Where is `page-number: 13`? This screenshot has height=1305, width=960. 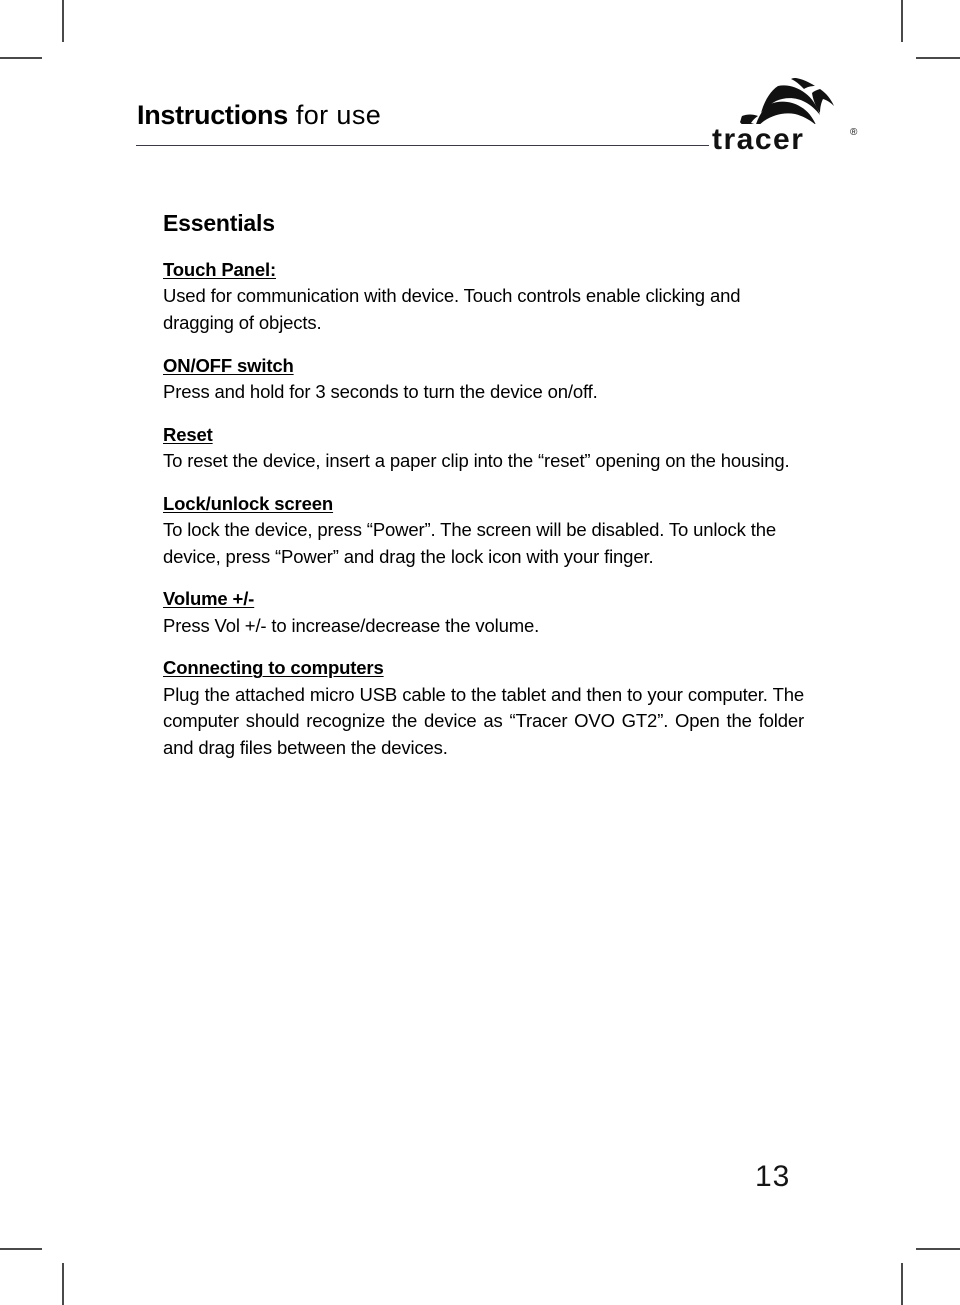 page-number: 13 is located at coordinates (773, 1176).